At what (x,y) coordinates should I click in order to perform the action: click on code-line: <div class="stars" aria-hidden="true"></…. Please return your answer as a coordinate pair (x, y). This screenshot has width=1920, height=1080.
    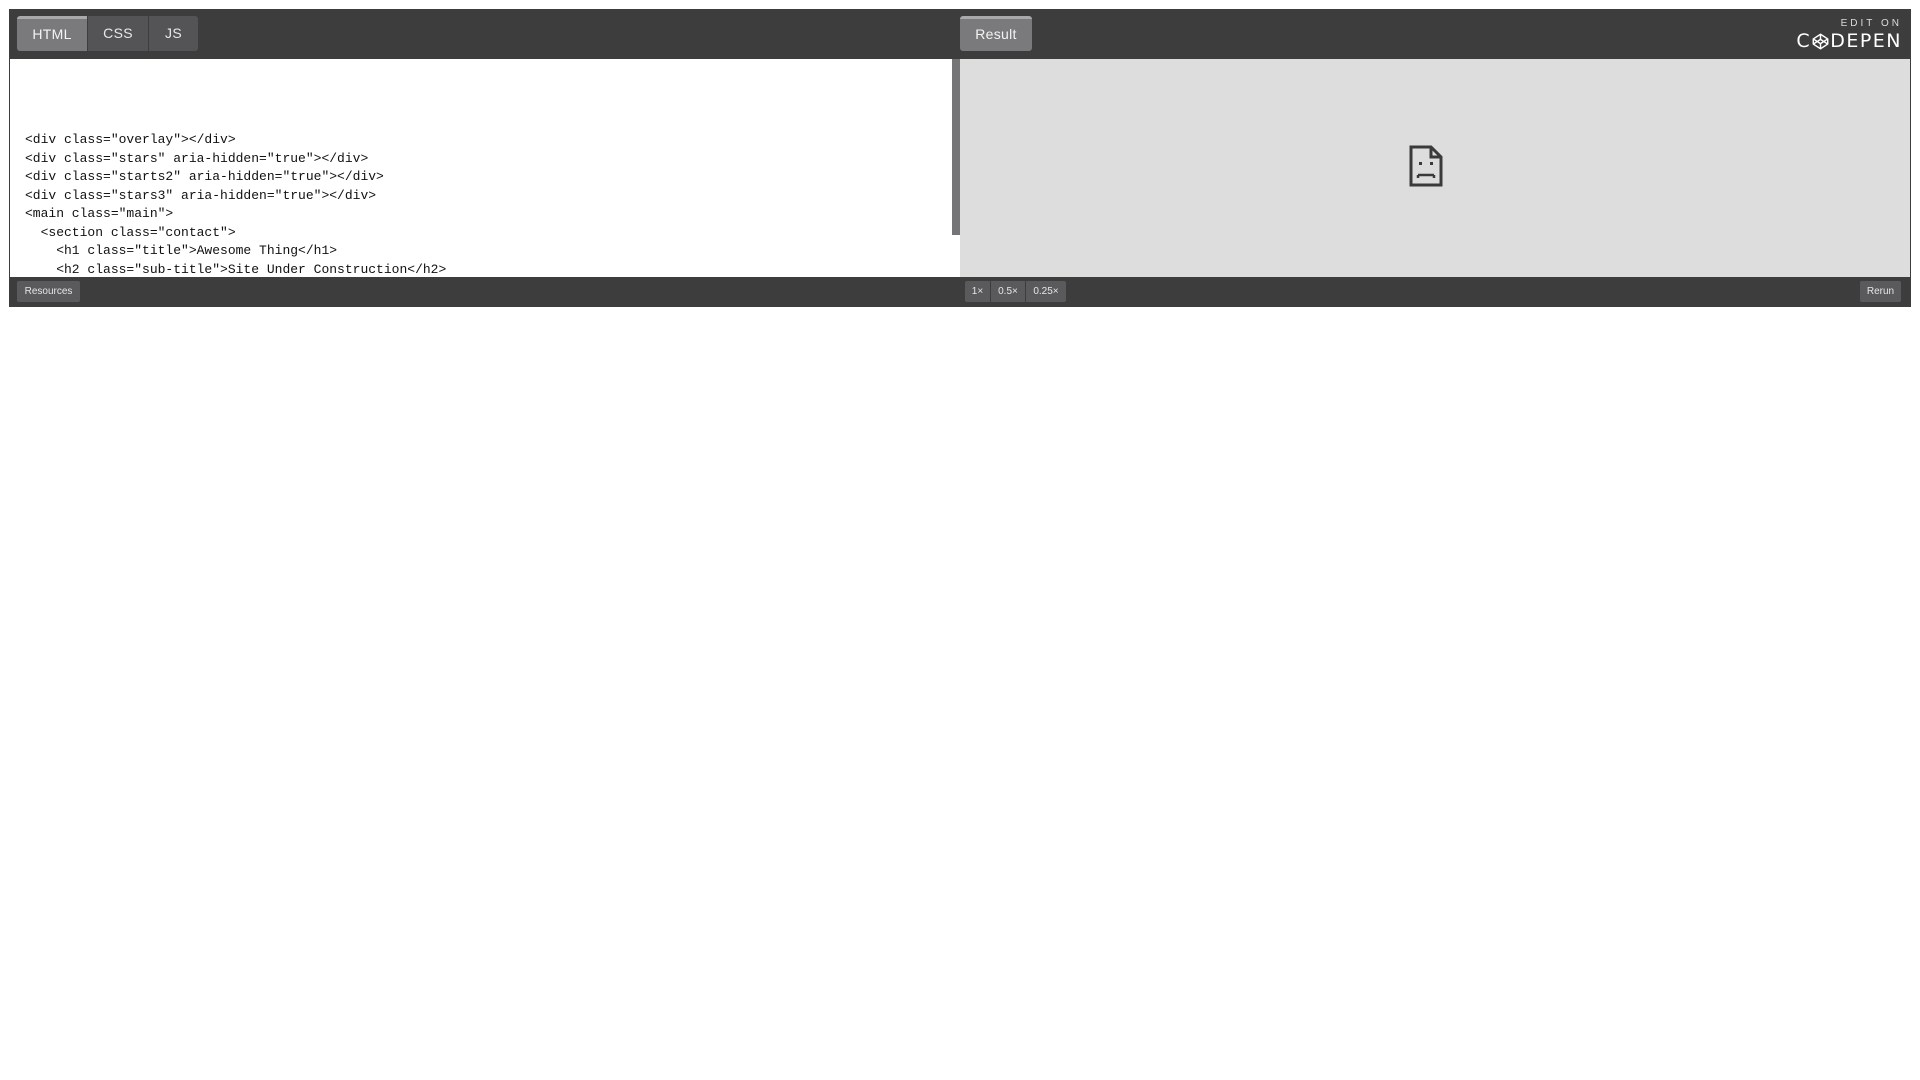
    Looking at the image, I should click on (197, 158).